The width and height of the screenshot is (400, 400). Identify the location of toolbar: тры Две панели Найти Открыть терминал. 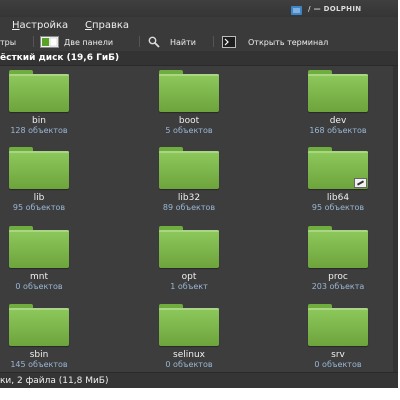
(199, 42).